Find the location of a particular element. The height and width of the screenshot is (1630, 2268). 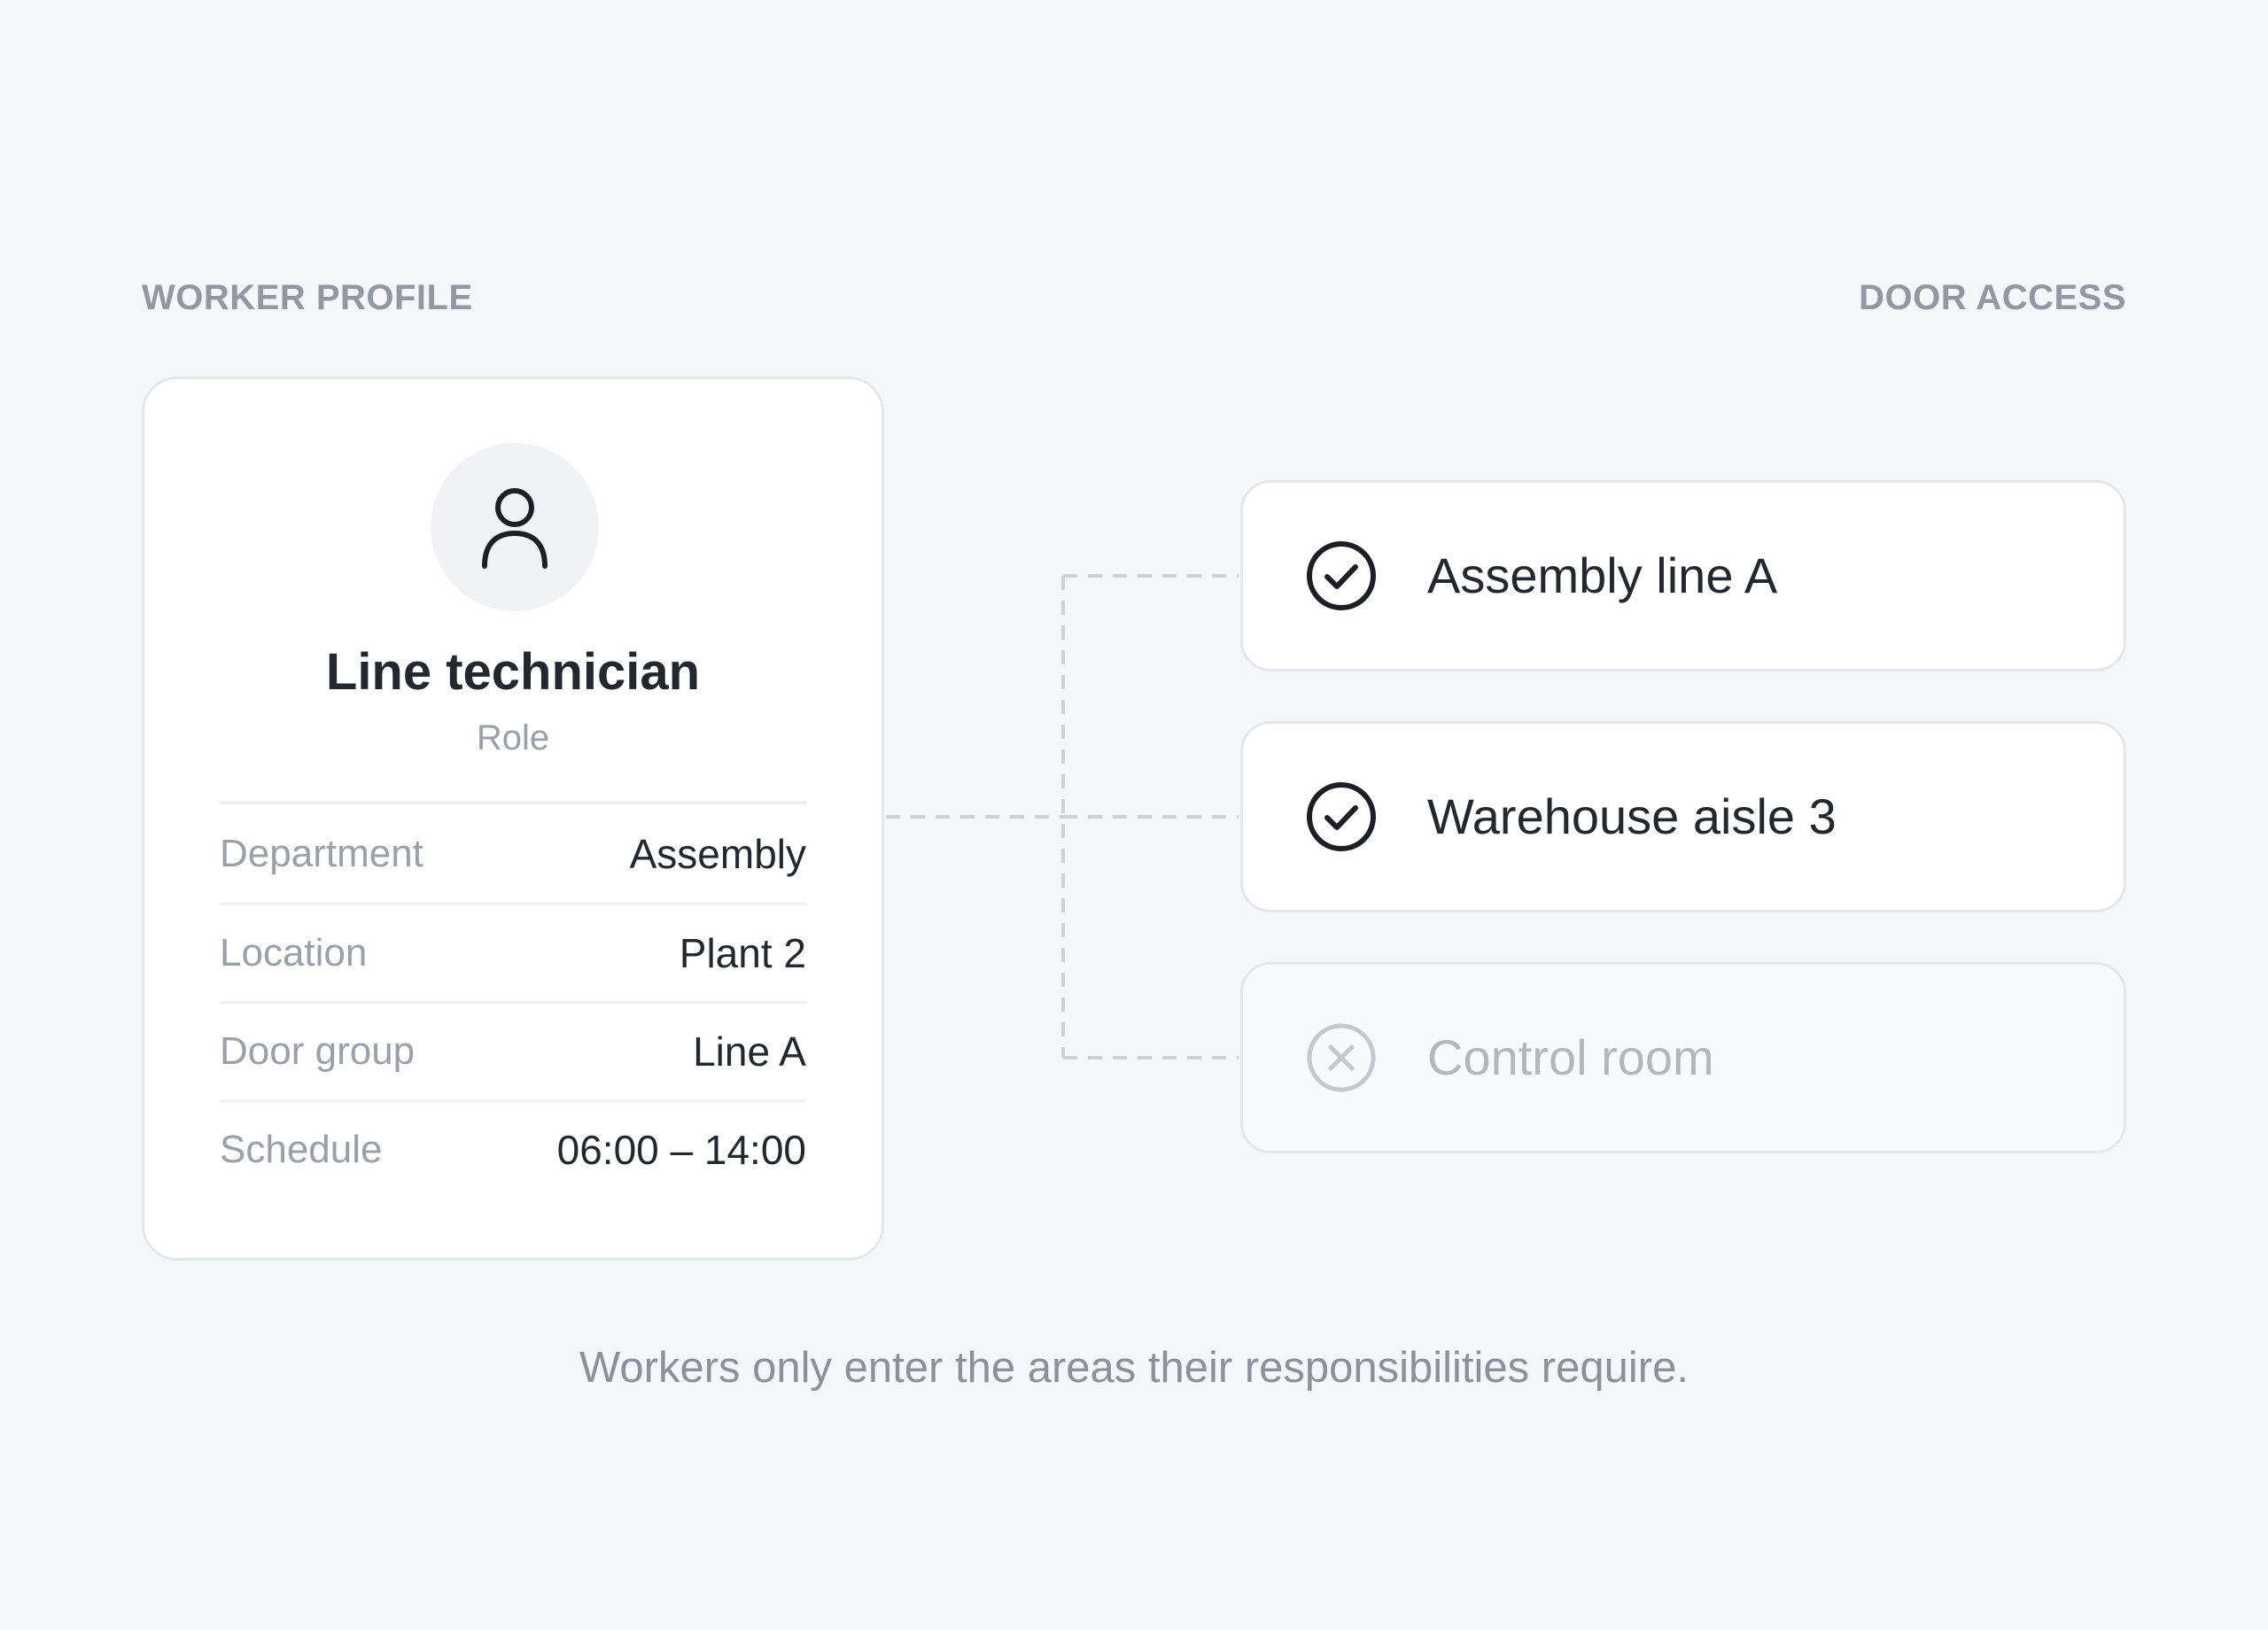

detail-value: Assembly is located at coordinates (717, 853).